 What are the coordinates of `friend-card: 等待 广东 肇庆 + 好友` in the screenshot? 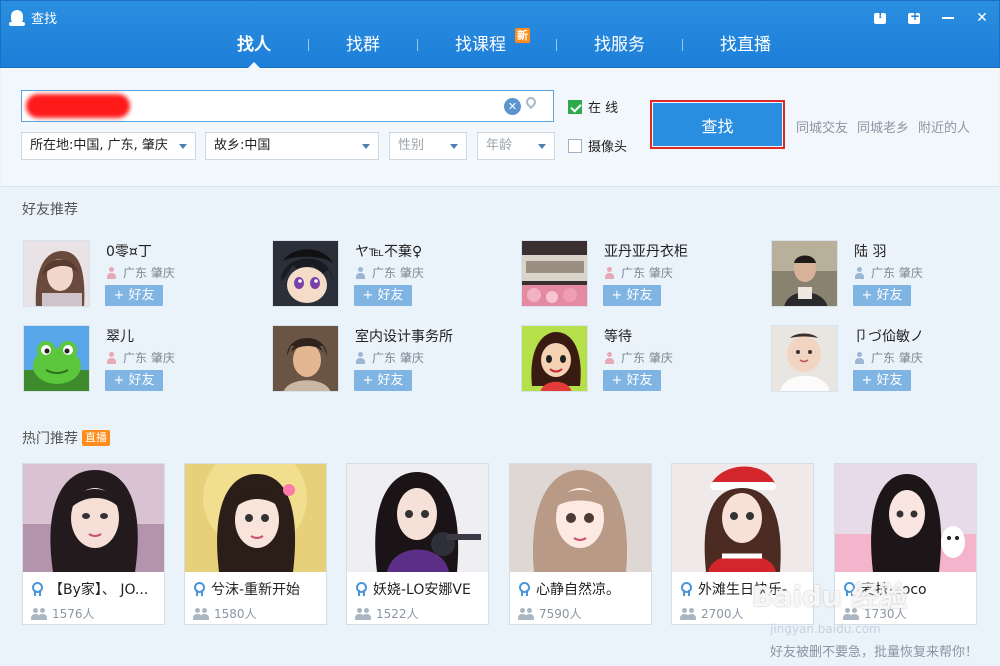 It's located at (641, 360).